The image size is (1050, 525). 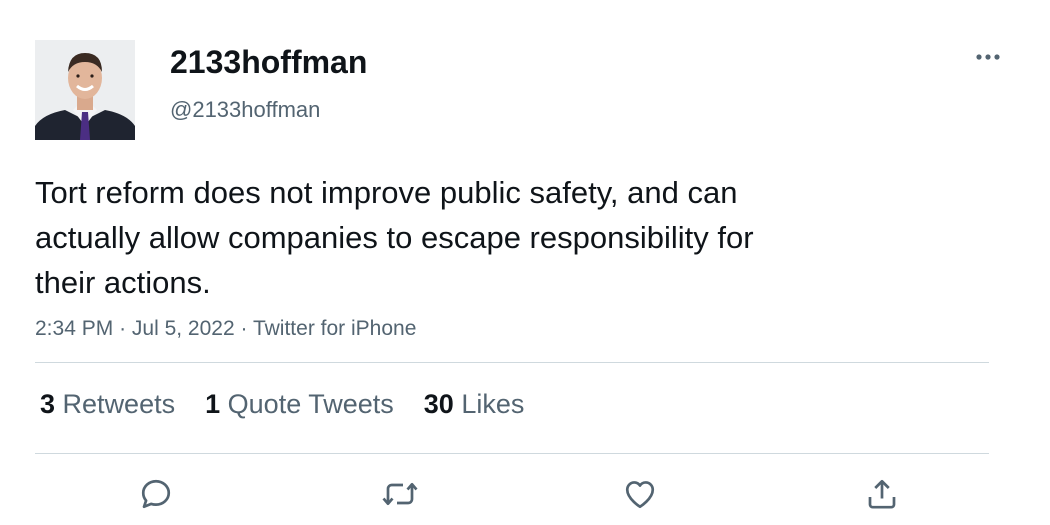 What do you see at coordinates (119, 404) in the screenshot?
I see `retweets-label: Retweets` at bounding box center [119, 404].